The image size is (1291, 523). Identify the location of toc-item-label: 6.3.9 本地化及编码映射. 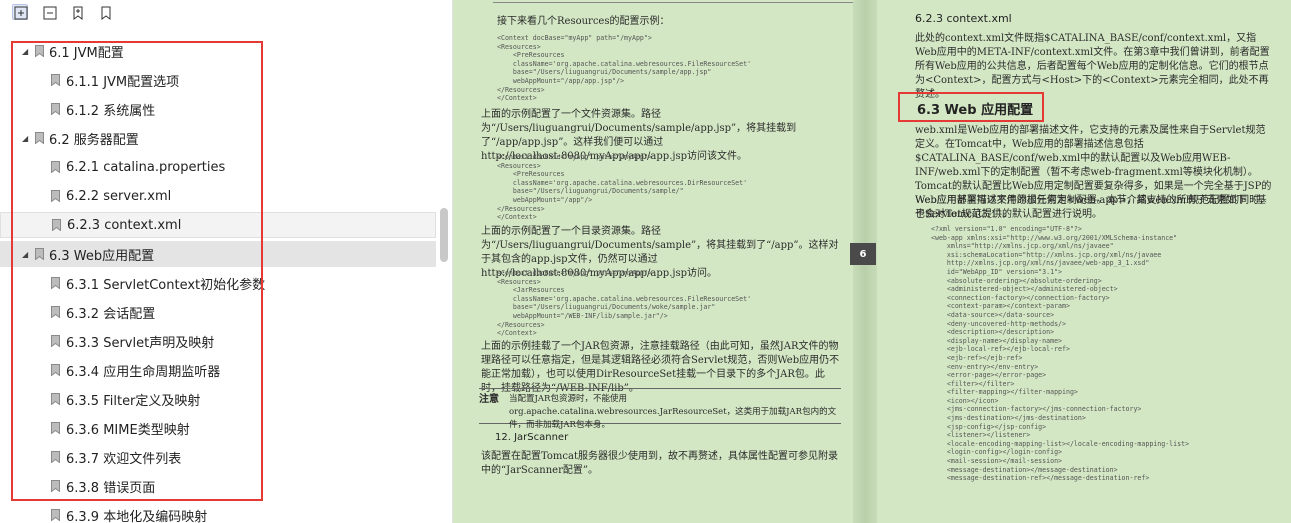
(137, 516).